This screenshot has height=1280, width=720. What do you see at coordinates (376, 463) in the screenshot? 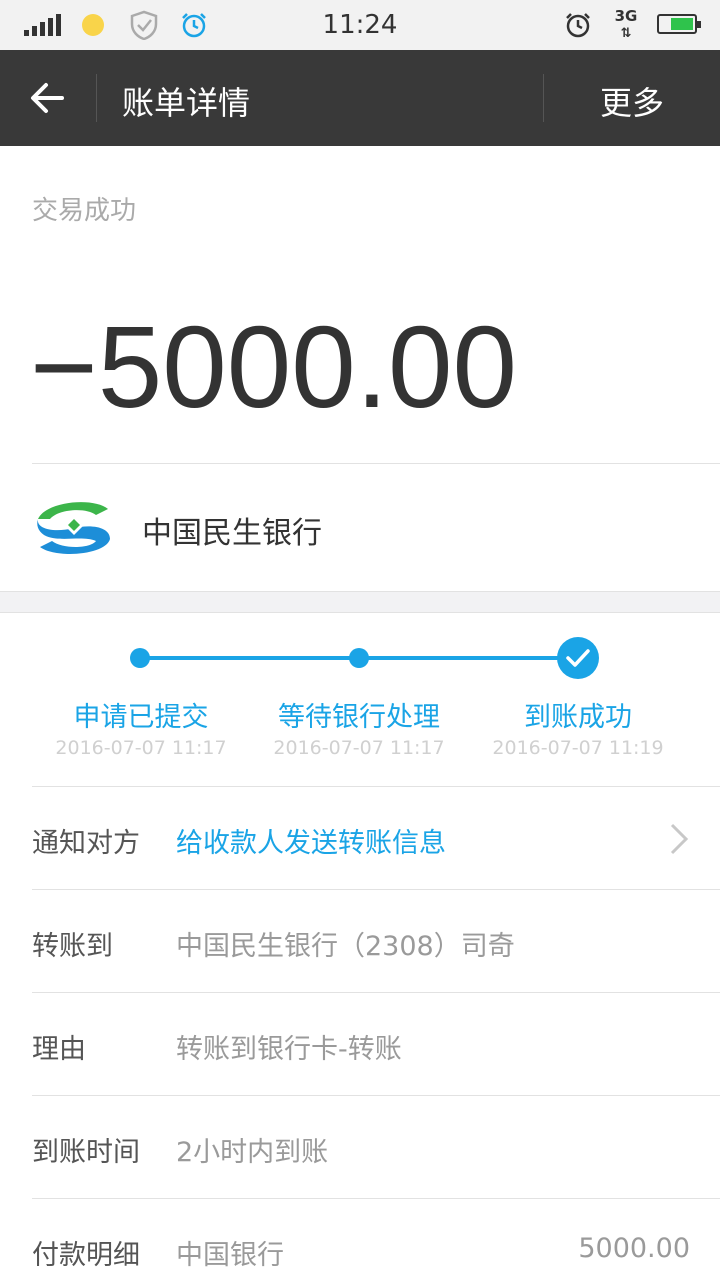
I see `divider` at bounding box center [376, 463].